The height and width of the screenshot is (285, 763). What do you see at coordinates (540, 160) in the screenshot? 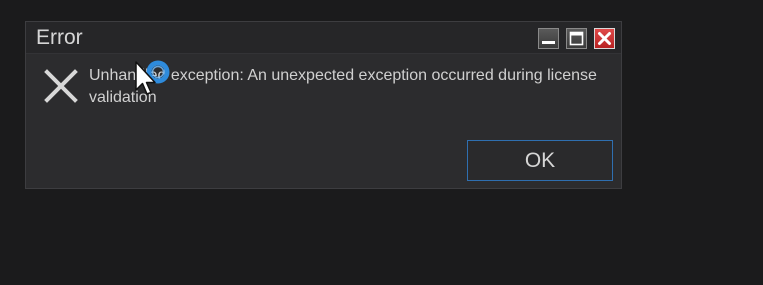
I see `ok-button: OK` at bounding box center [540, 160].